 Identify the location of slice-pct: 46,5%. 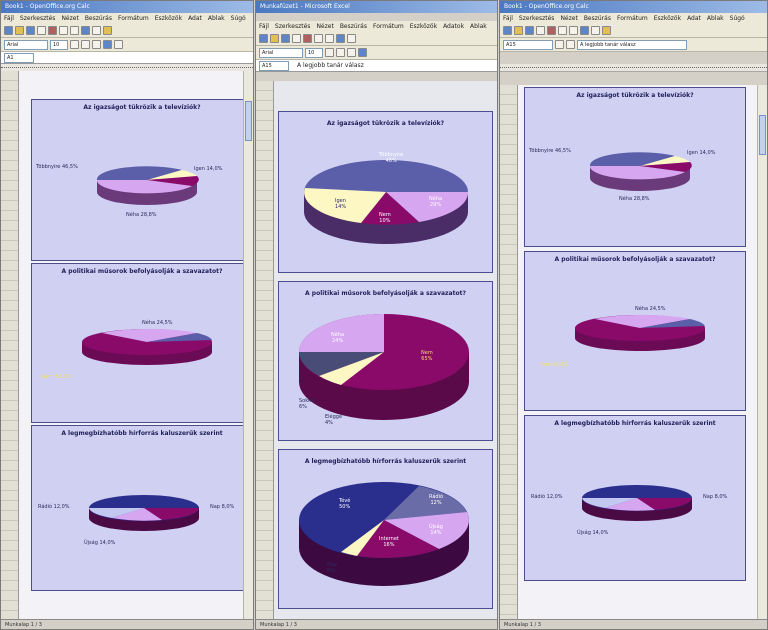
(69, 167).